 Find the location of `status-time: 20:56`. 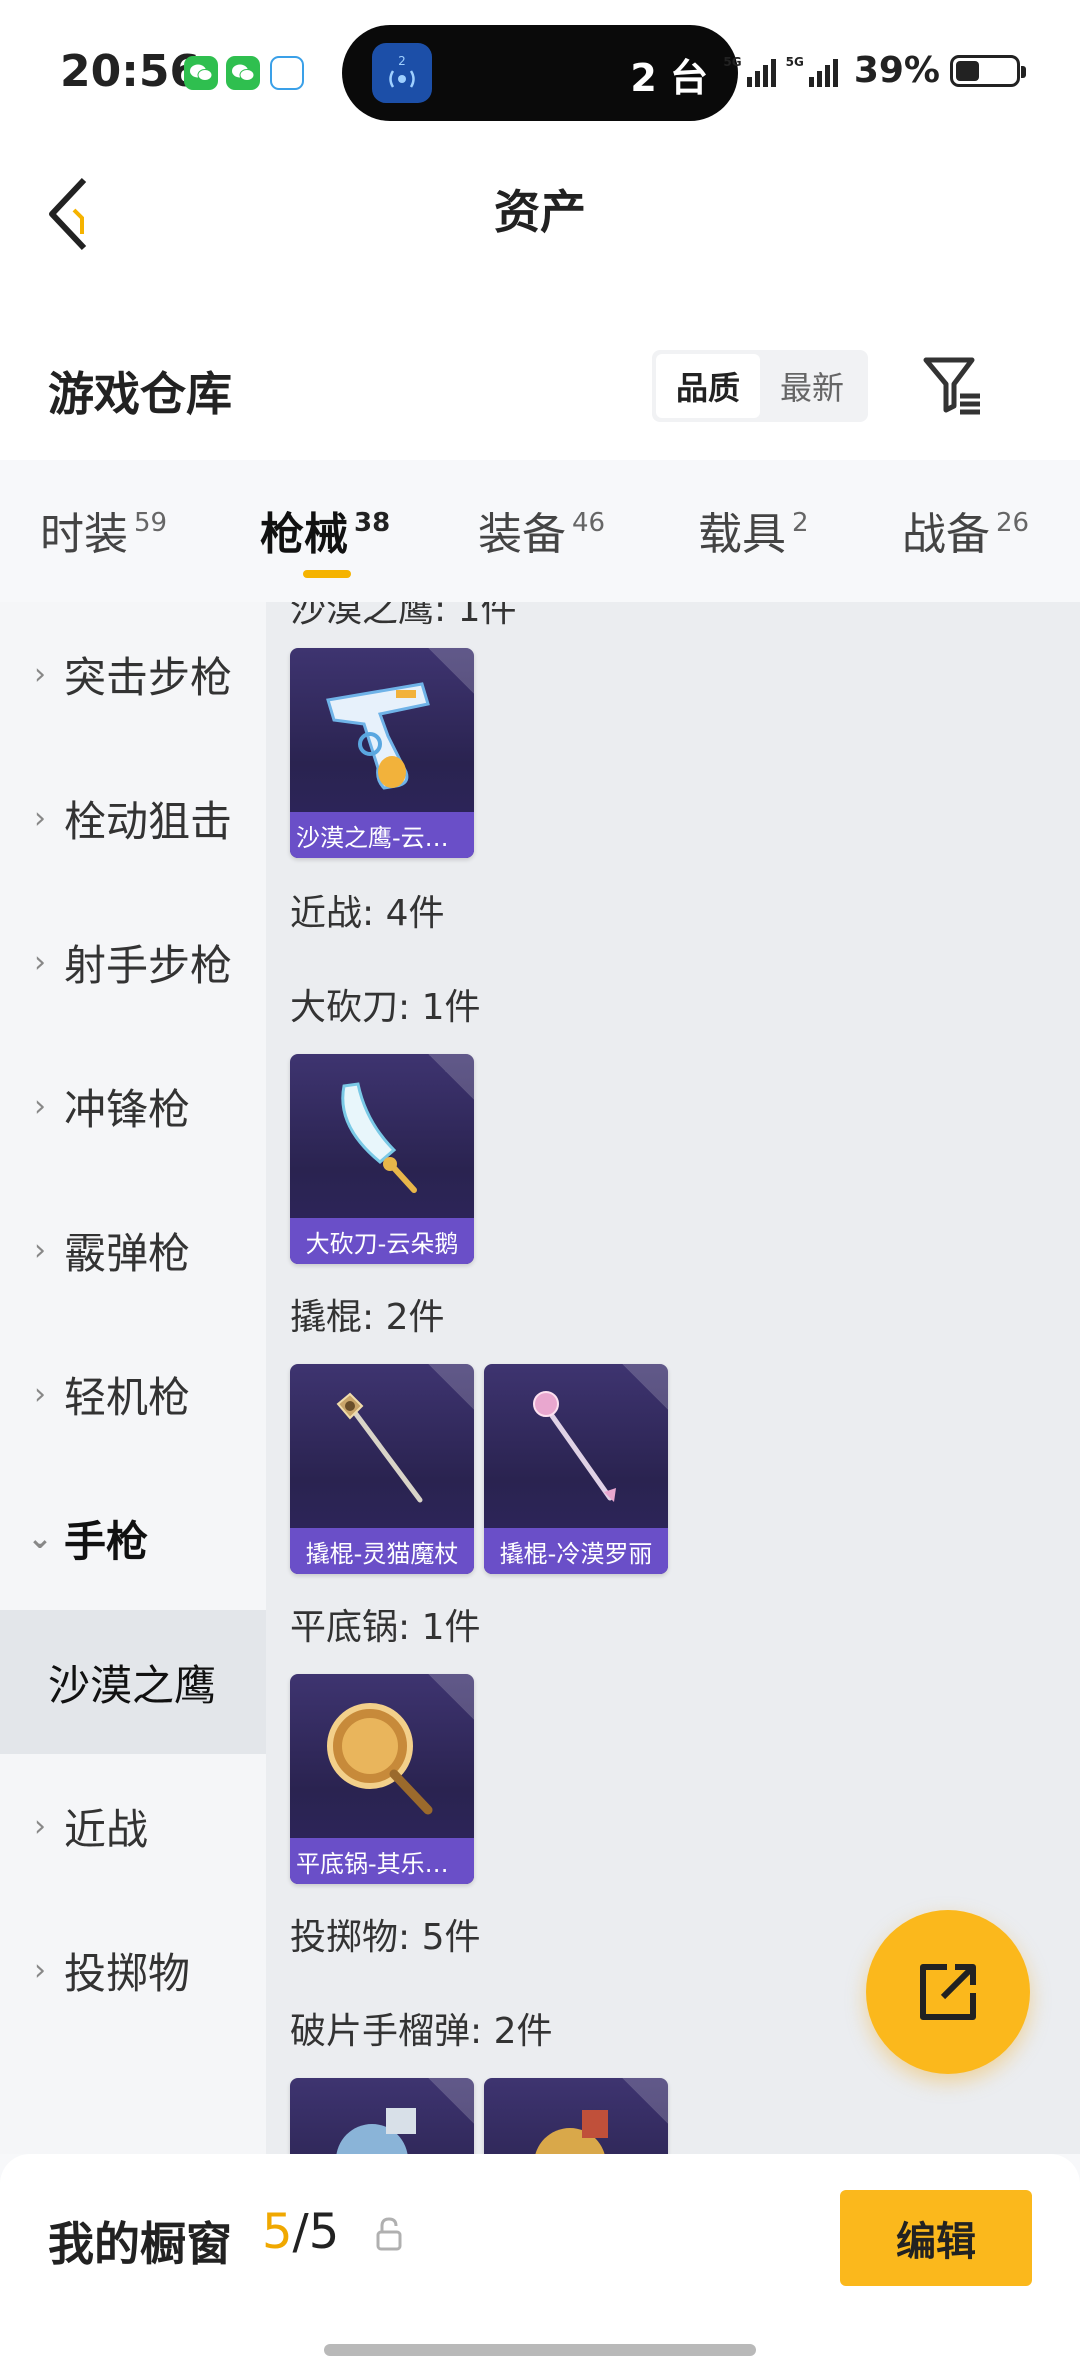

status-time: 20:56 is located at coordinates (130, 71).